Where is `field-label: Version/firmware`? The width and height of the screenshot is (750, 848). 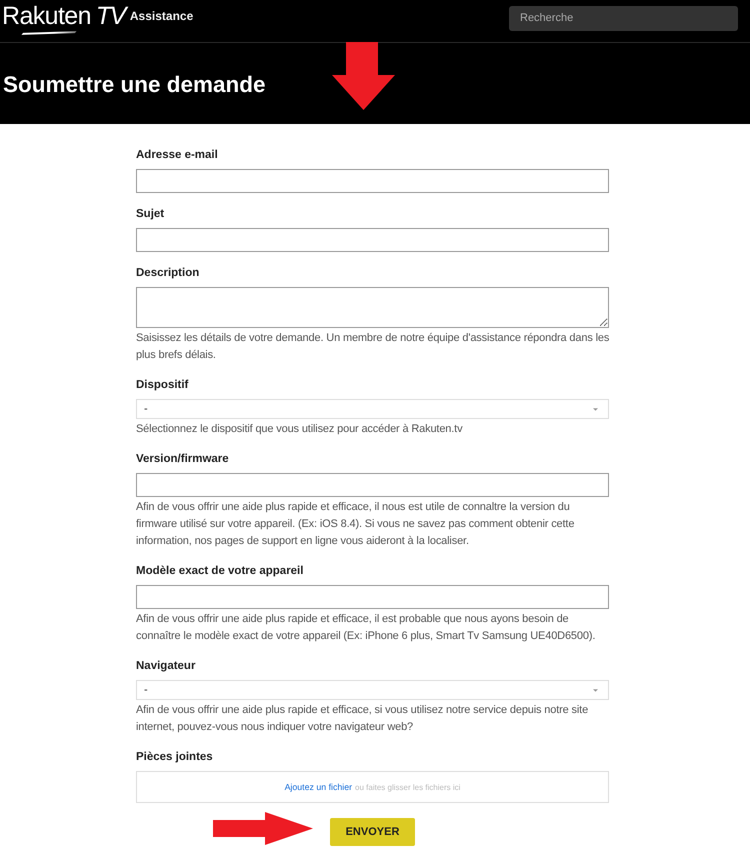
field-label: Version/firmware is located at coordinates (182, 459).